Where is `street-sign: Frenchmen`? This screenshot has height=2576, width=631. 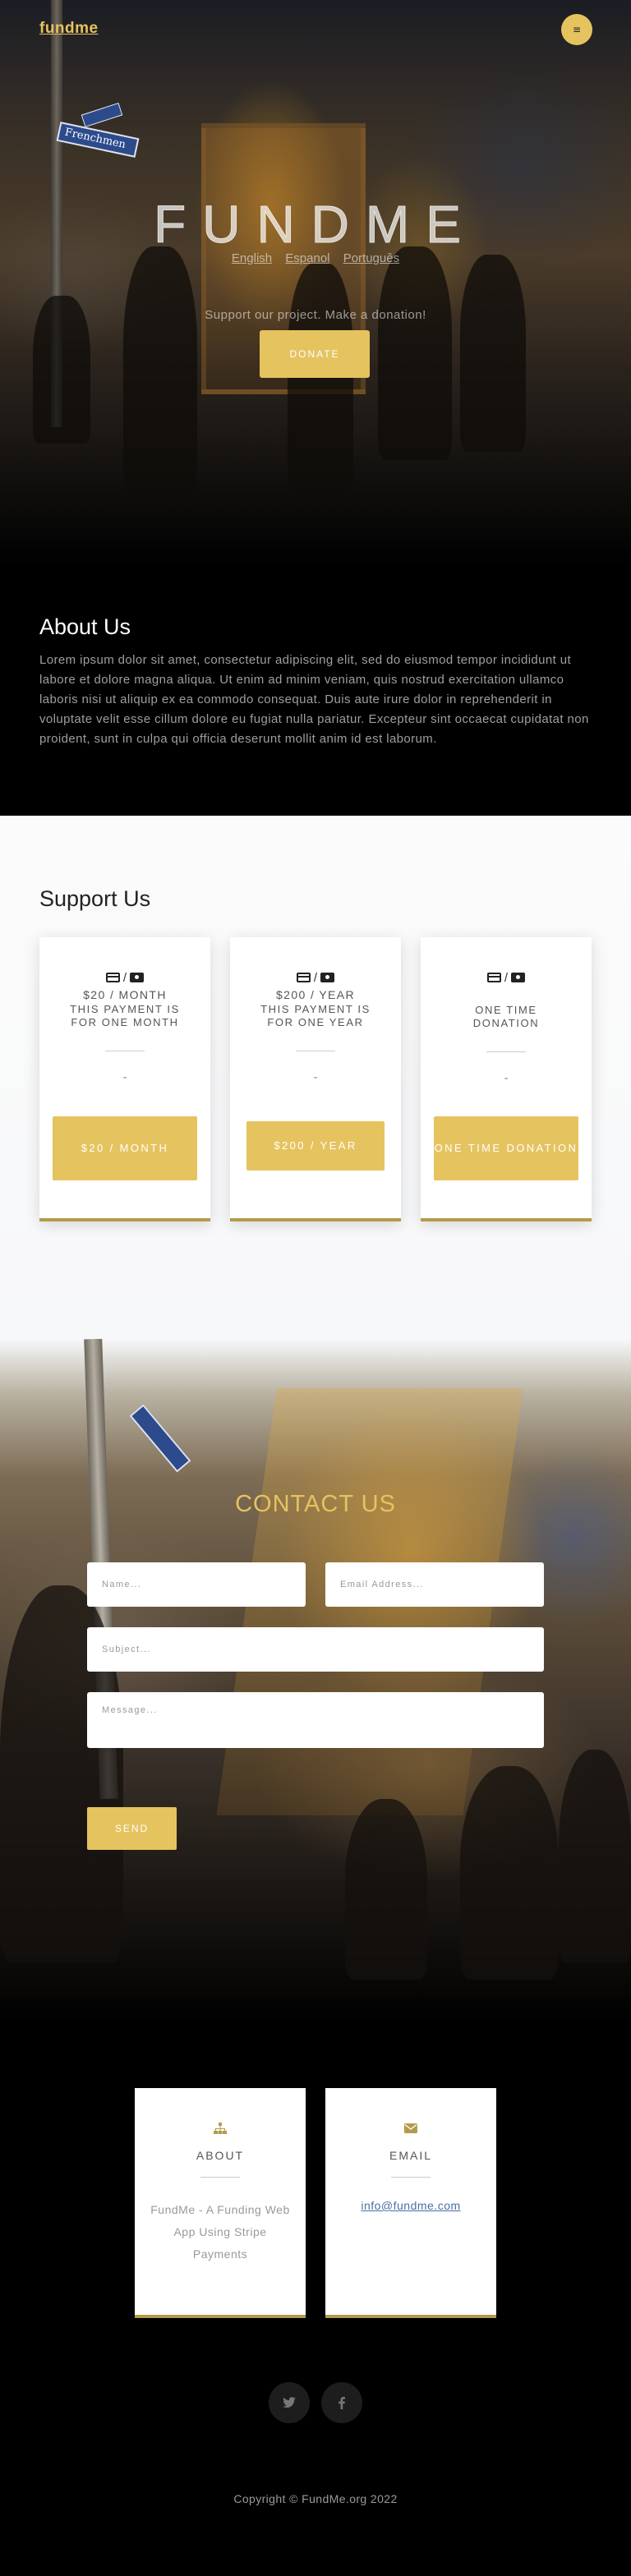 street-sign: Frenchmen is located at coordinates (98, 140).